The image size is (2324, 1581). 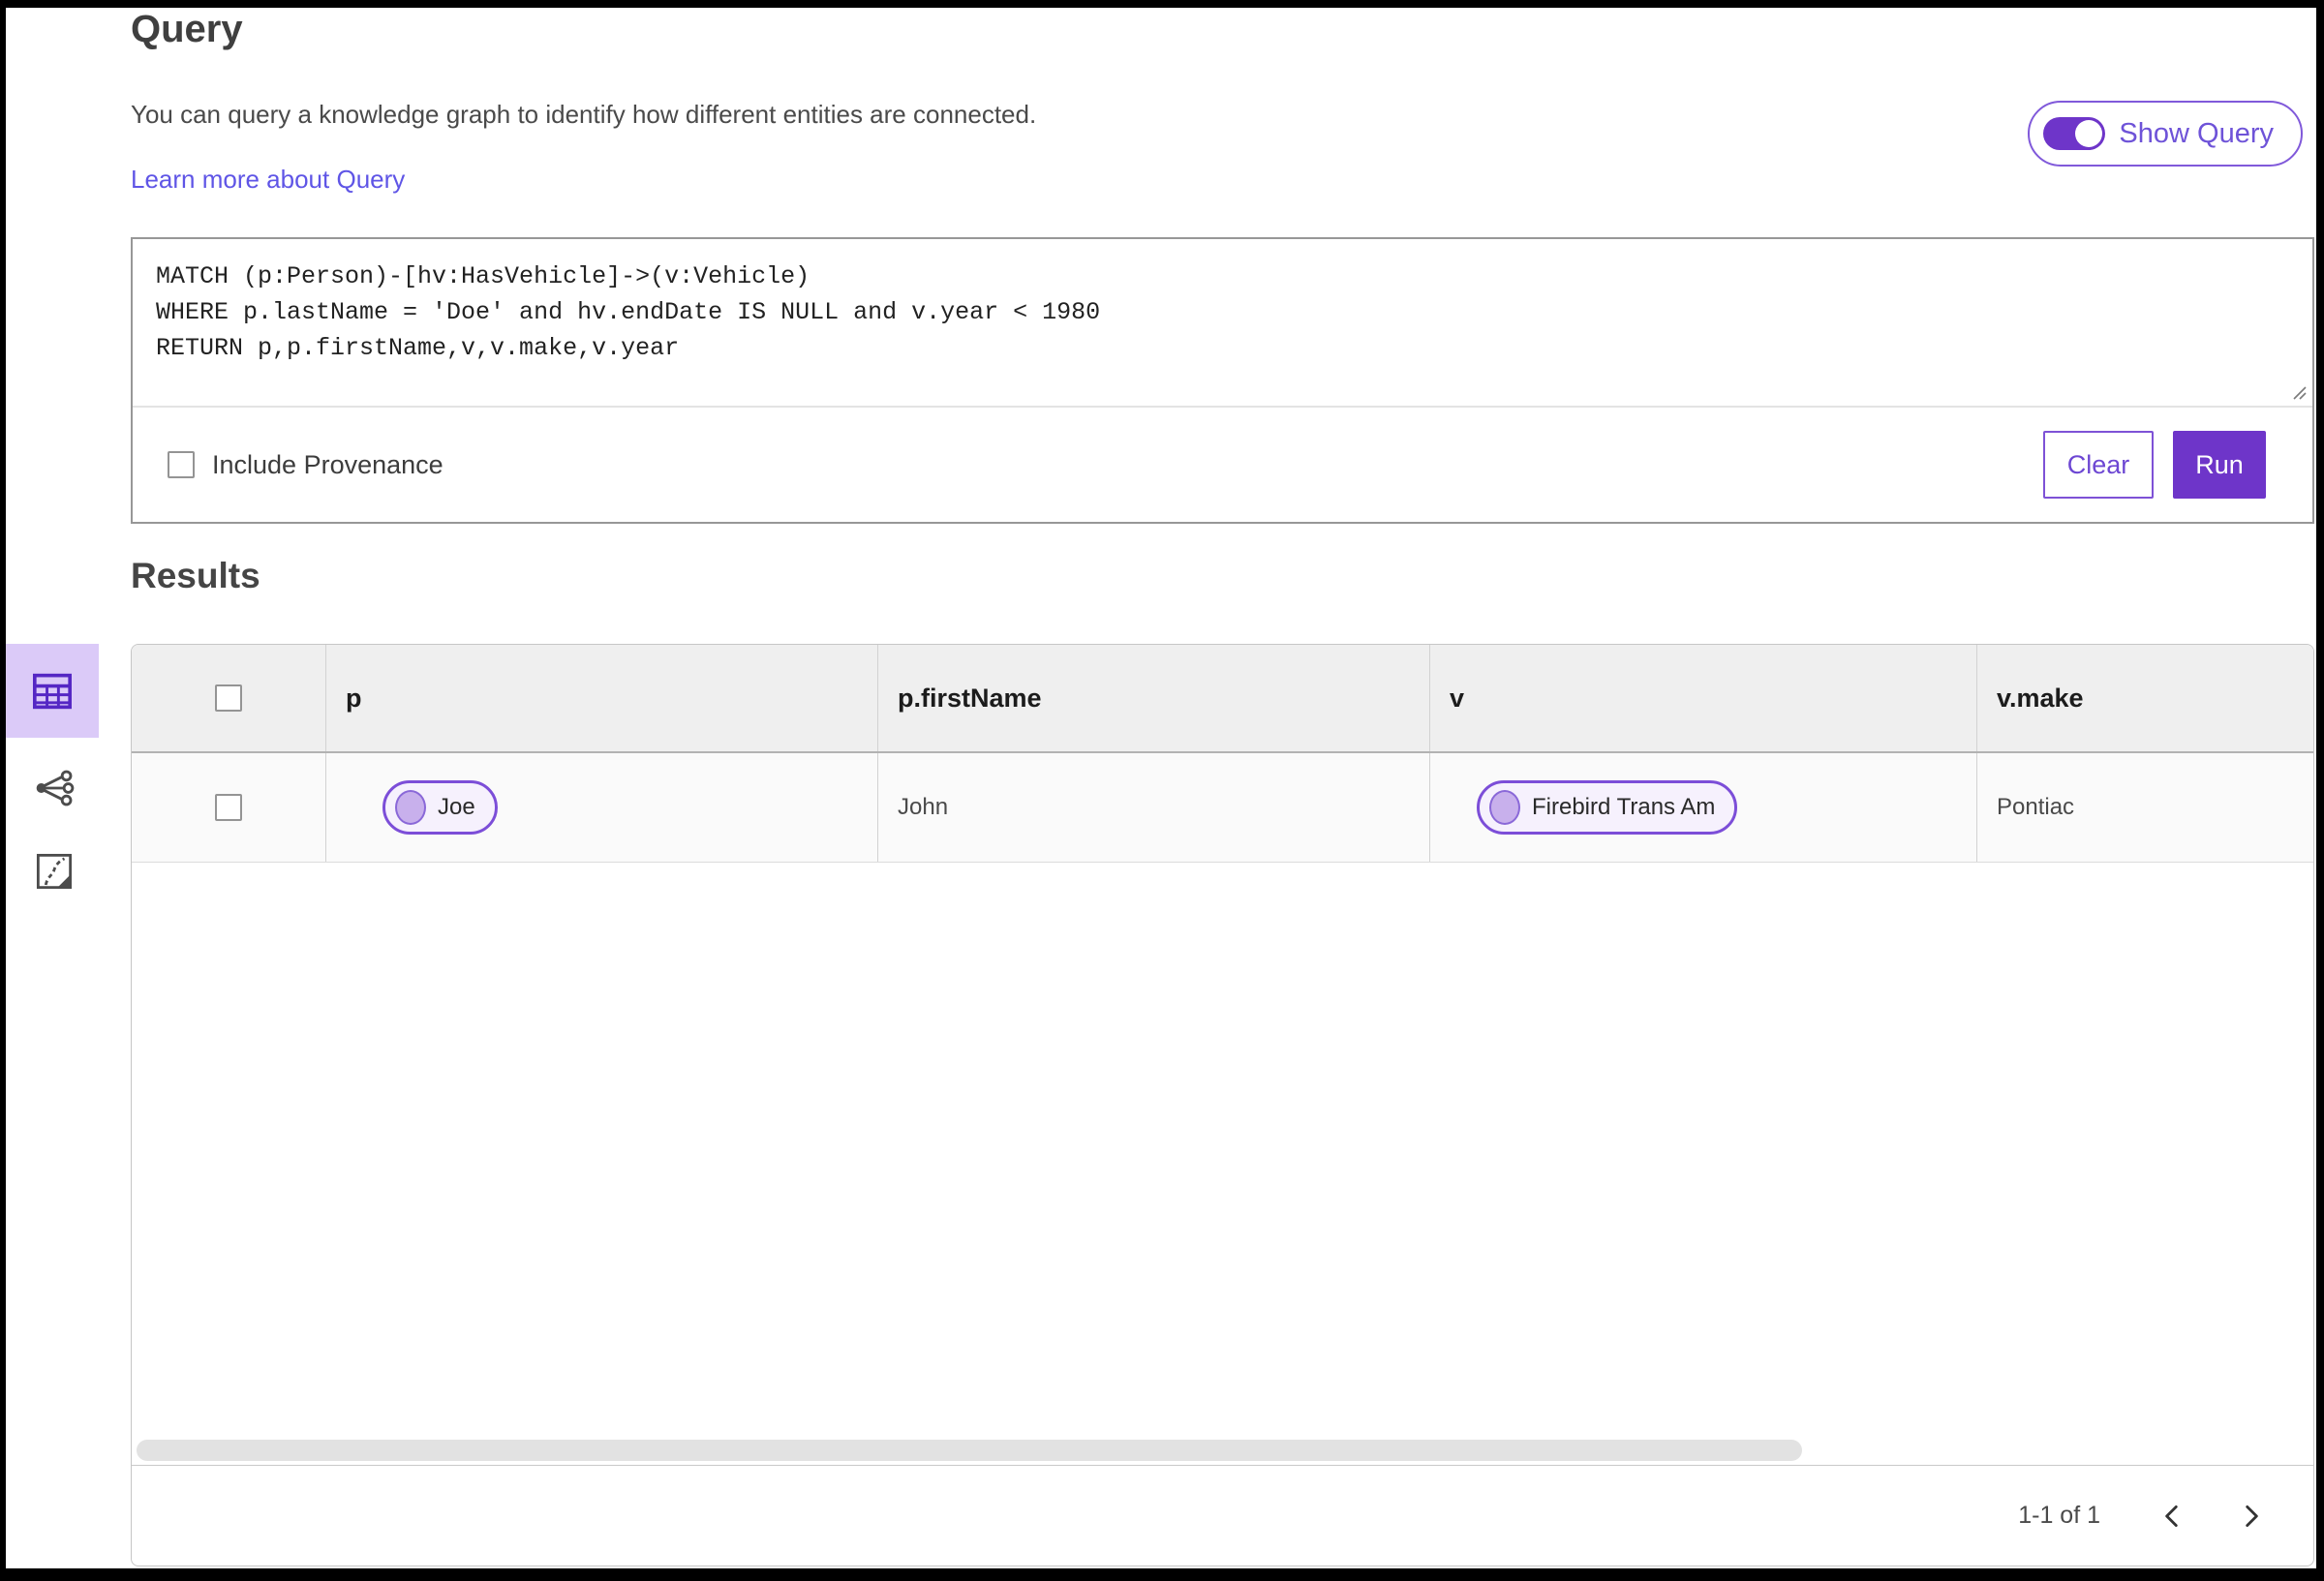 I want to click on toggle-knob, so click(x=2089, y=133).